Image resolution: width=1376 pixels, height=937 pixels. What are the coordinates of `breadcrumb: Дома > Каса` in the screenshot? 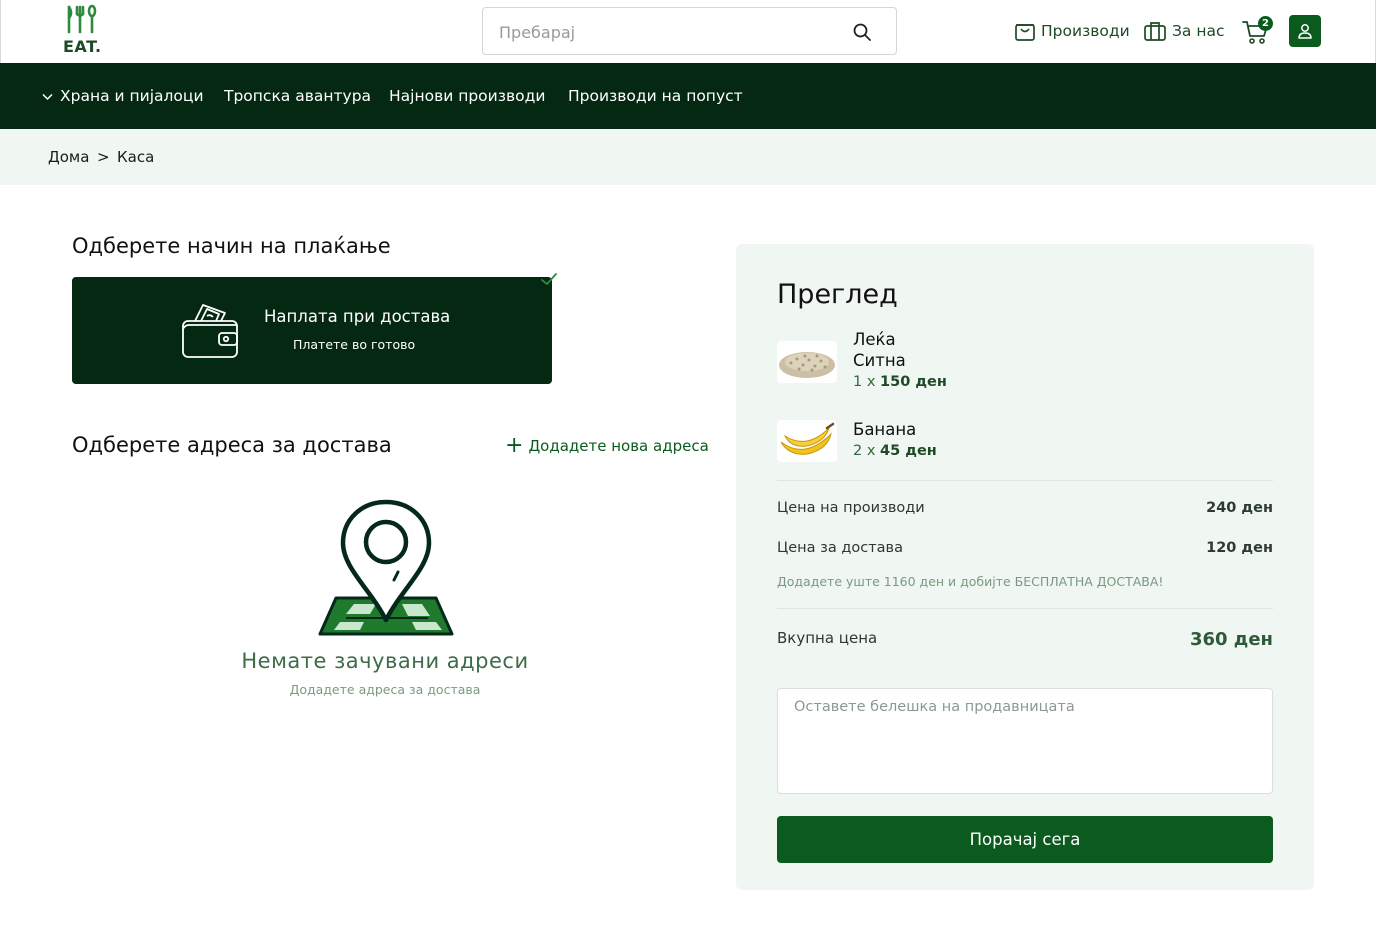 It's located at (688, 157).